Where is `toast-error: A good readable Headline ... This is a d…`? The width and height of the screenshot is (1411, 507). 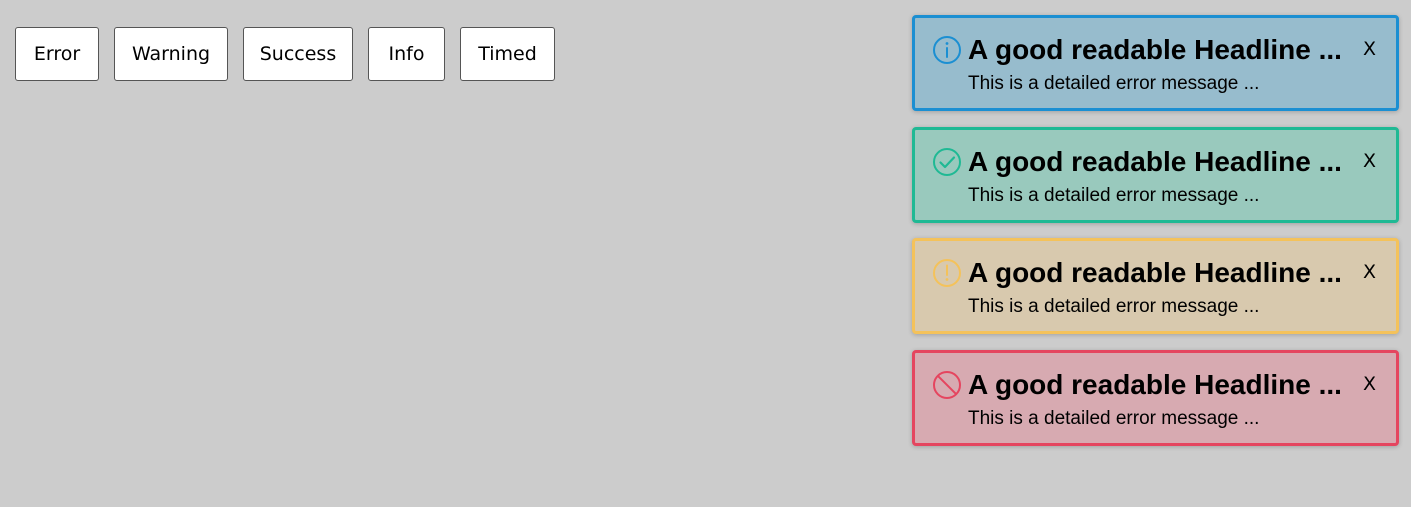 toast-error: A good readable Headline ... This is a d… is located at coordinates (1155, 398).